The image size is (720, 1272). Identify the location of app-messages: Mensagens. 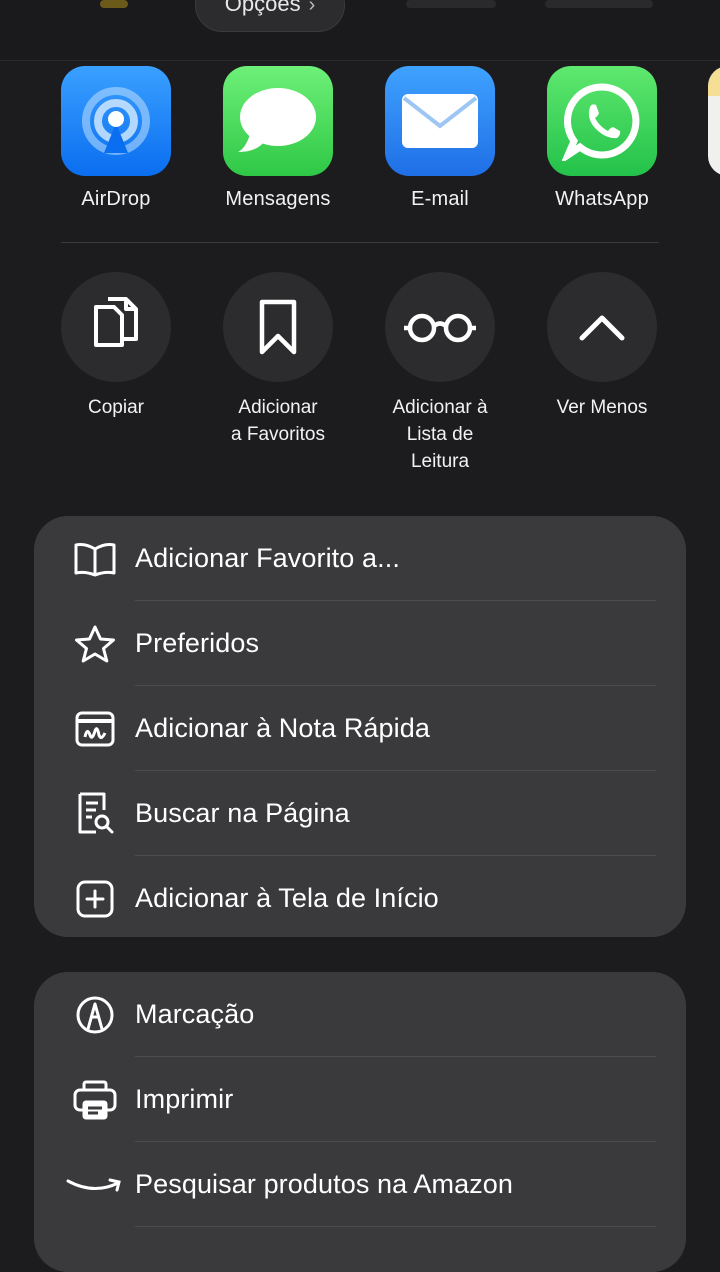
(278, 138).